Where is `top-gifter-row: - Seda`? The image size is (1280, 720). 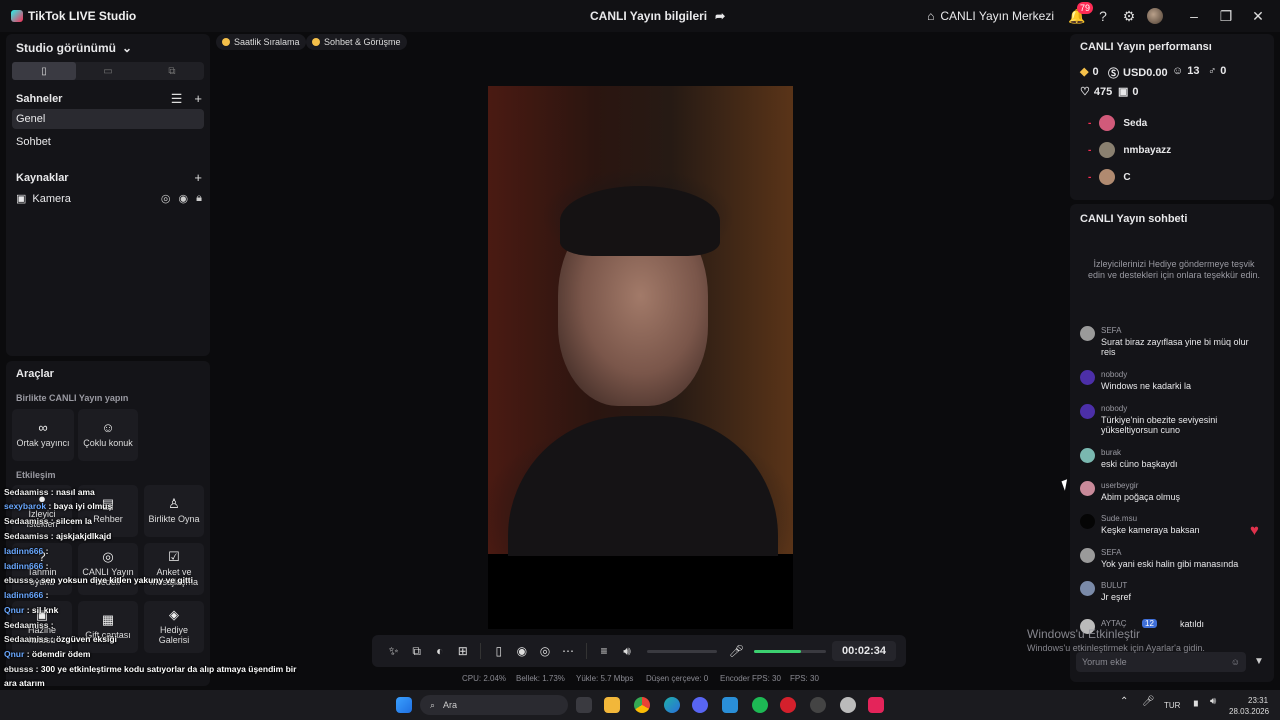 top-gifter-row: - Seda is located at coordinates (1117, 123).